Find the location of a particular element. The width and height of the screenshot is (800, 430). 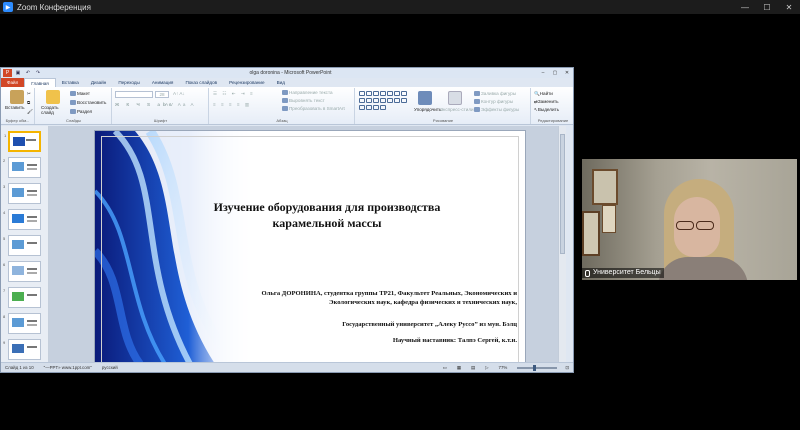

close-button: ✕ is located at coordinates (789, 7).